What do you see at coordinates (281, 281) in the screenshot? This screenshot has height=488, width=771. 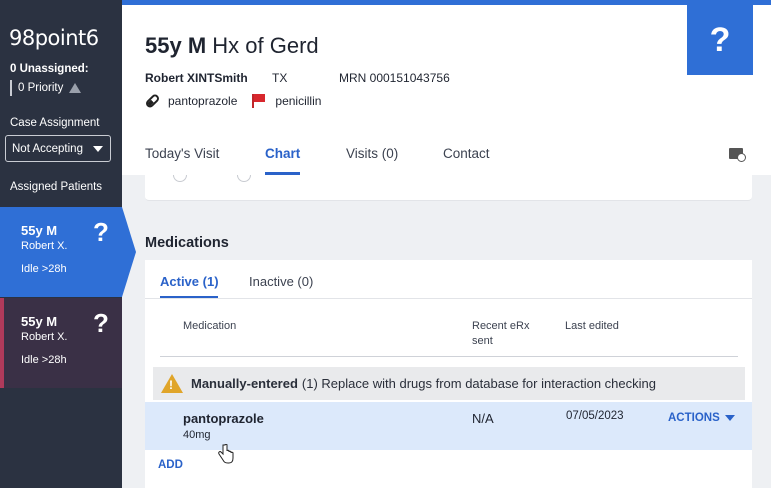 I see `subtab-inactive: Inactive (0)` at bounding box center [281, 281].